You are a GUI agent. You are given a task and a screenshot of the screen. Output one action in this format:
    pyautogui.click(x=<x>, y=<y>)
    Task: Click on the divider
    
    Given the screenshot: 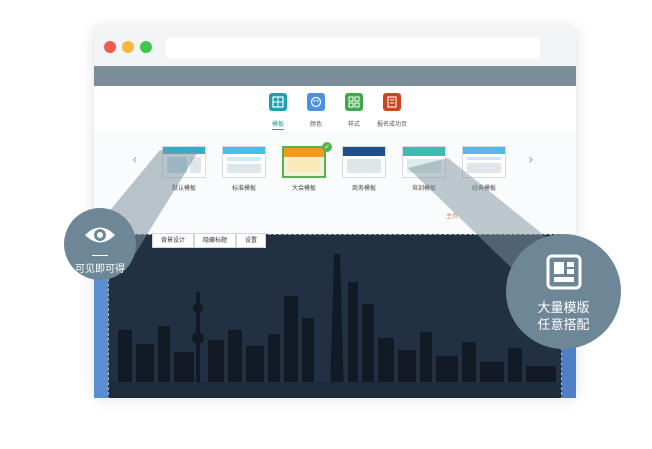 What is the action you would take?
    pyautogui.click(x=100, y=255)
    